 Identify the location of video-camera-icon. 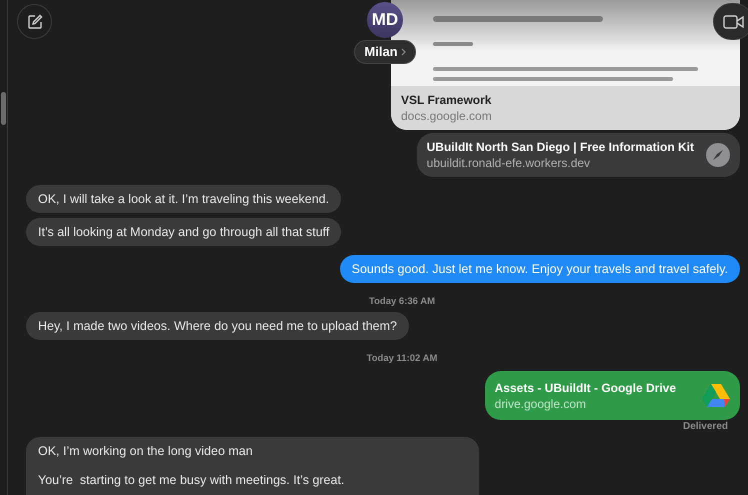
(734, 21).